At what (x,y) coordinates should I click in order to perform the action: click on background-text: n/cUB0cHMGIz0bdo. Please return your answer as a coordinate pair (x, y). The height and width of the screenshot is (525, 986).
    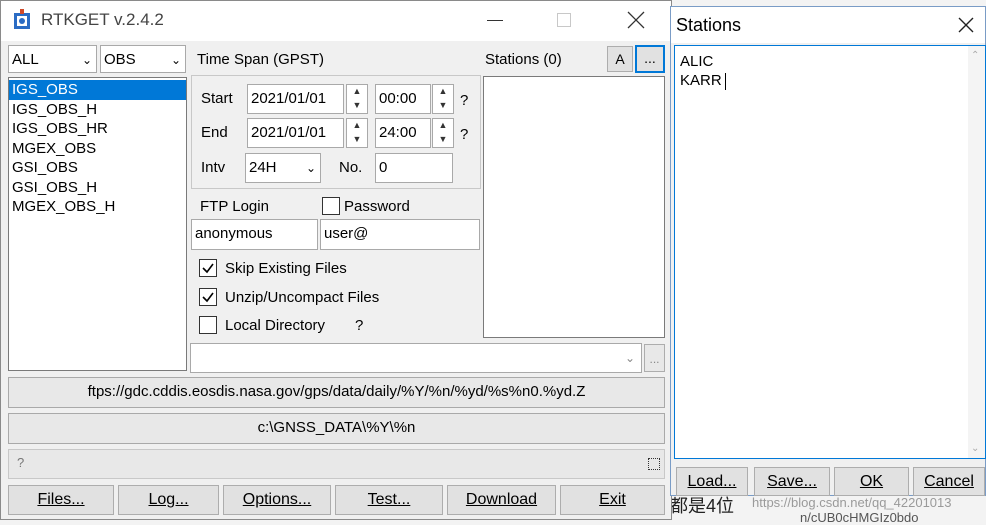
    Looking at the image, I should click on (859, 517).